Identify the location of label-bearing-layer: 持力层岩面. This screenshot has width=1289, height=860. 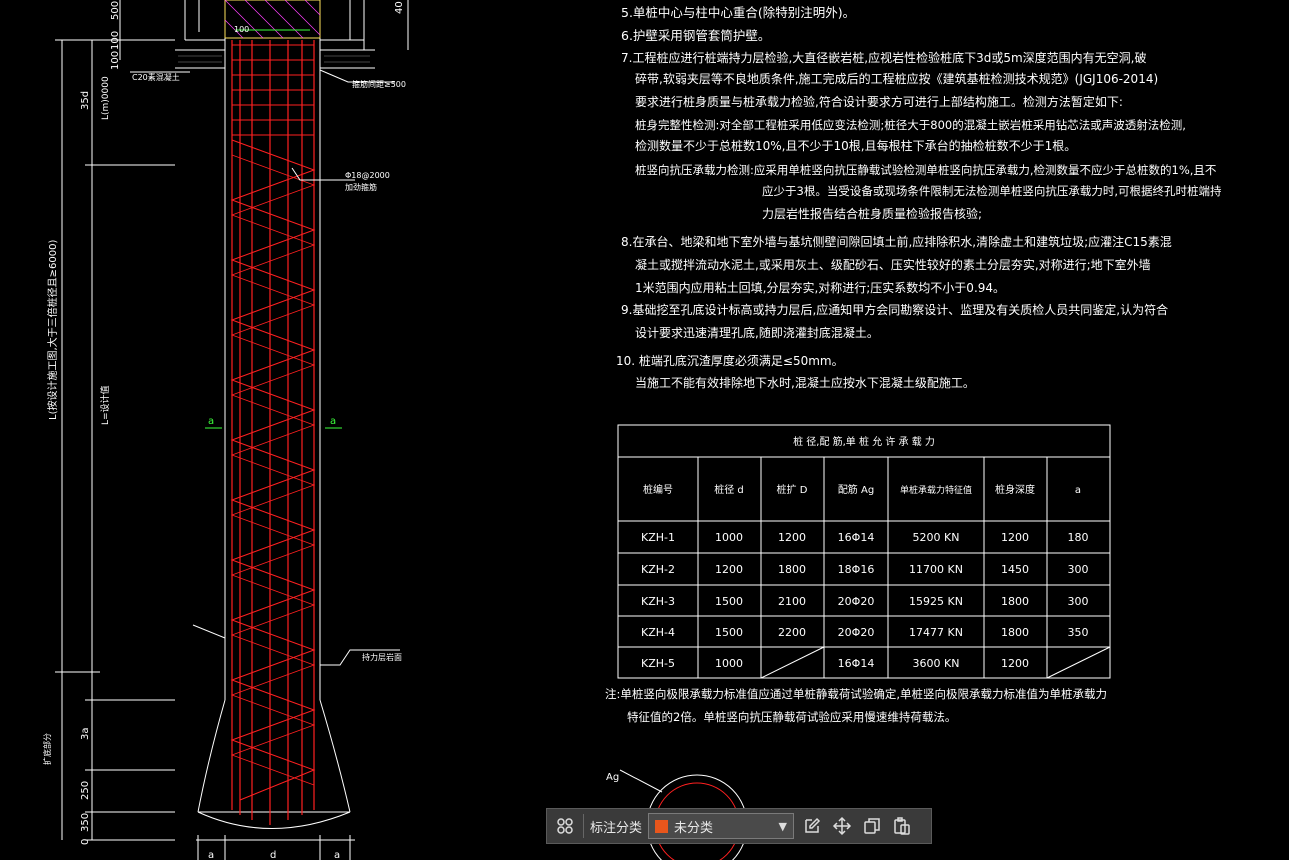
(382, 657).